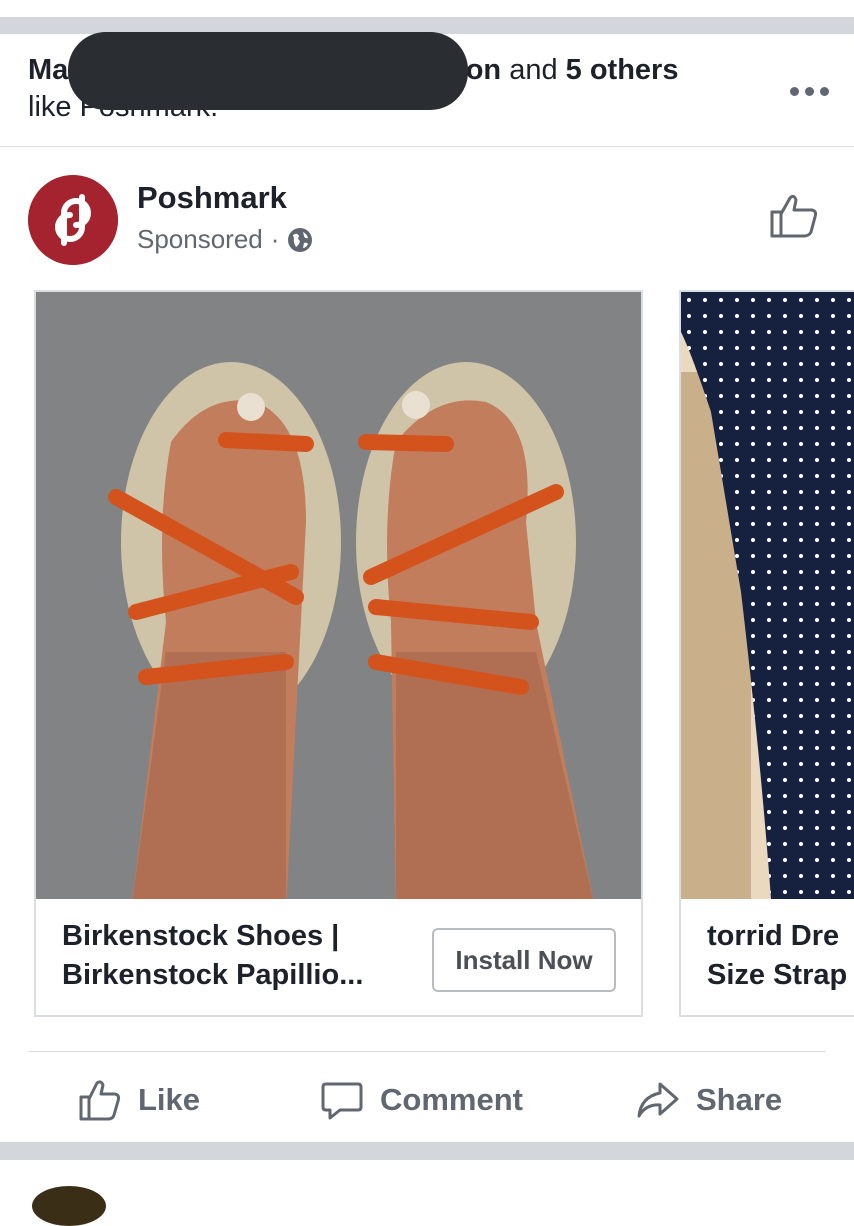  I want to click on poshmark-logo, so click(73, 220).